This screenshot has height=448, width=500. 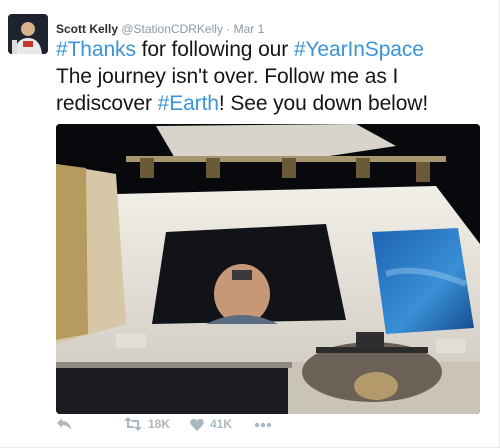 I want to click on more-button, so click(x=263, y=425).